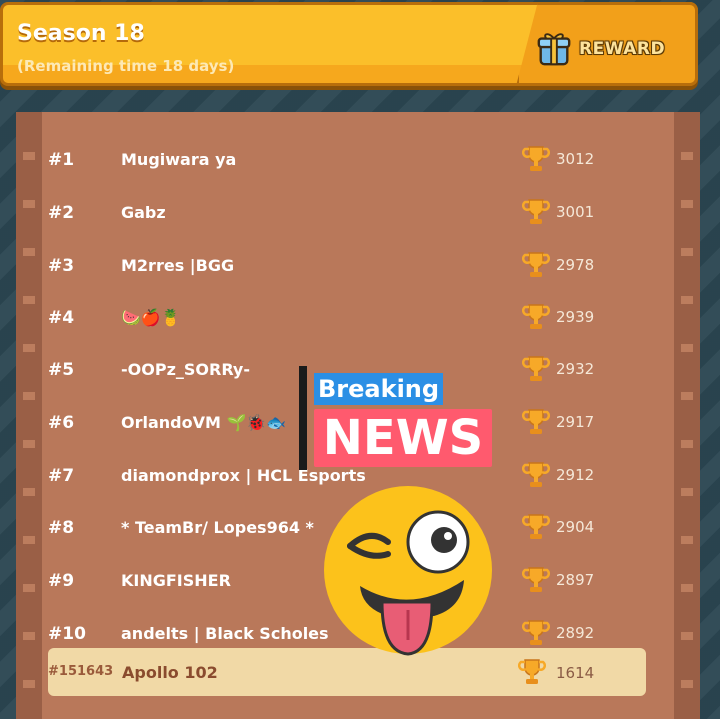 The width and height of the screenshot is (720, 719). I want to click on row-player-name: Gabz, so click(143, 212).